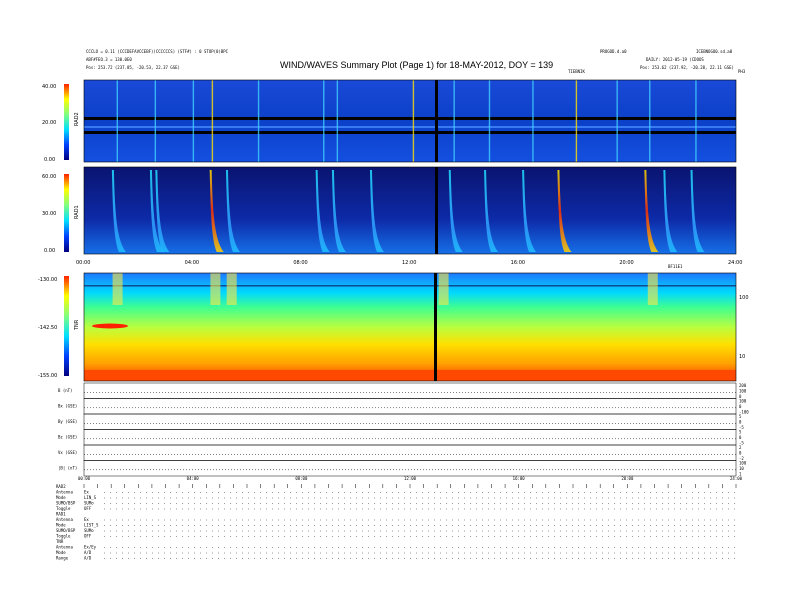 This screenshot has width=792, height=612. I want to click on meta-center-1: PROGOD.d.a0, so click(613, 51).